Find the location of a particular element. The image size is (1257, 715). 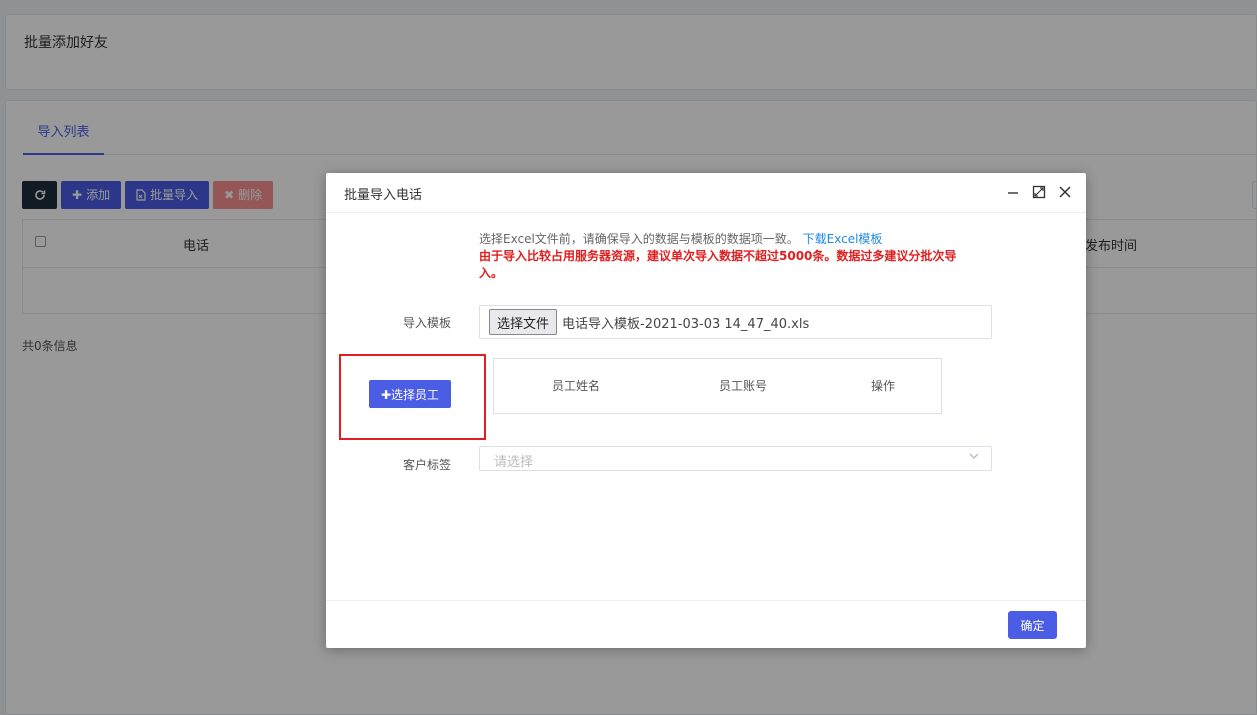

hint-text: 选择Excel文件前，请确保导入的数据与模板的数据项一致。 is located at coordinates (639, 239).